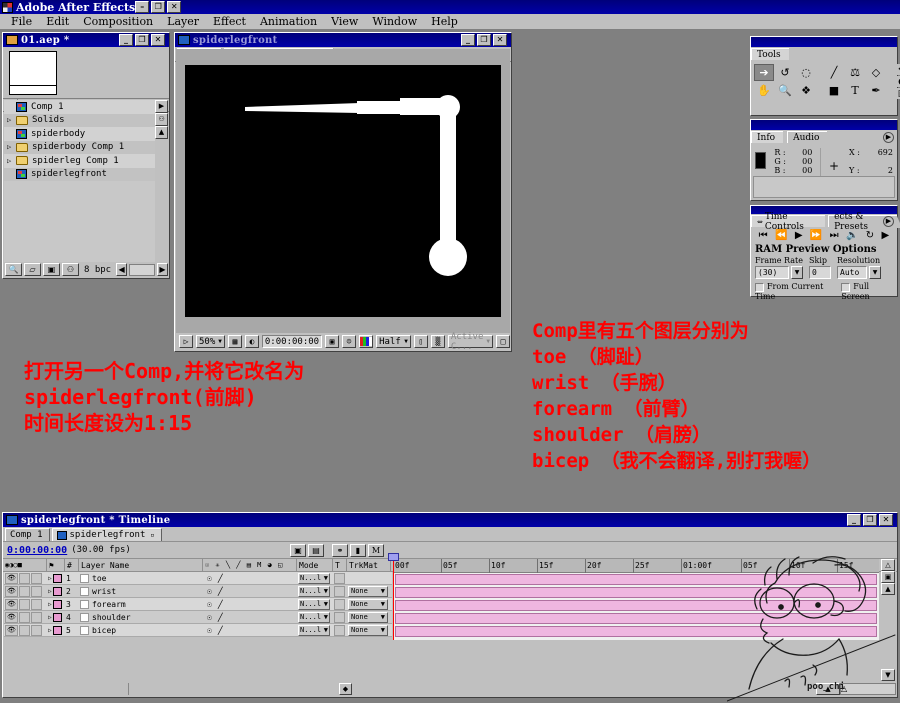 The height and width of the screenshot is (703, 900). I want to click on delete-icon: ⚇, so click(70, 269).